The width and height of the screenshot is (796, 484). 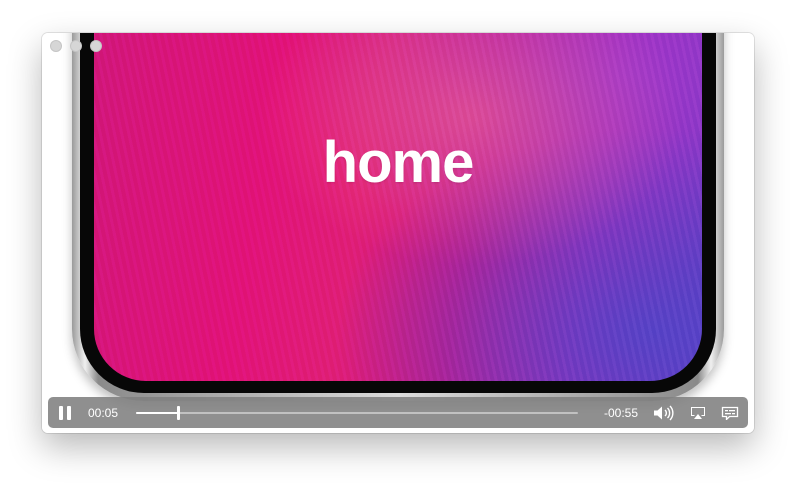 I want to click on progress-scrubber, so click(x=357, y=412).